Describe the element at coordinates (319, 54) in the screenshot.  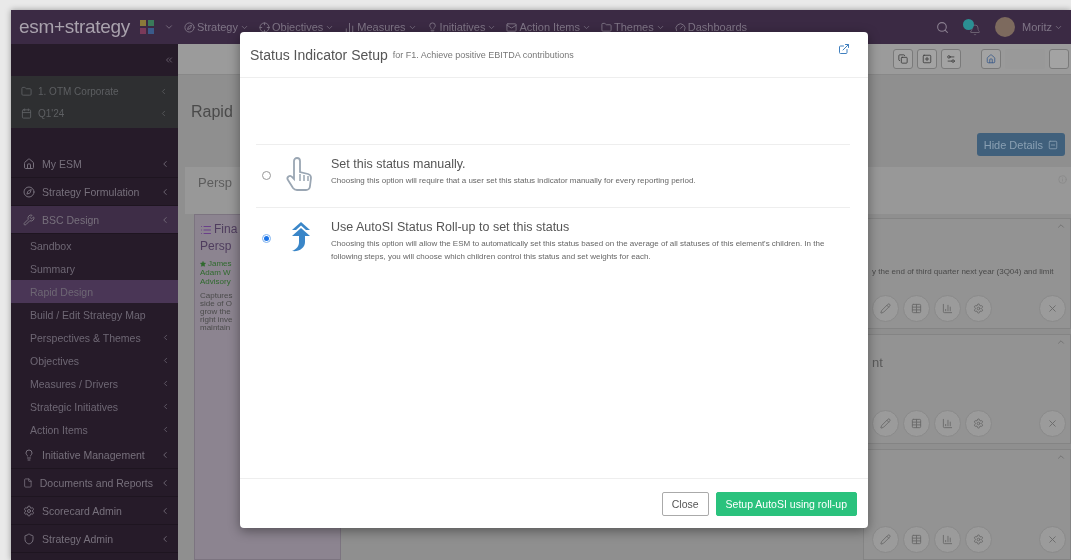
I see `dialog-title: Status Indicator Setup` at that location.